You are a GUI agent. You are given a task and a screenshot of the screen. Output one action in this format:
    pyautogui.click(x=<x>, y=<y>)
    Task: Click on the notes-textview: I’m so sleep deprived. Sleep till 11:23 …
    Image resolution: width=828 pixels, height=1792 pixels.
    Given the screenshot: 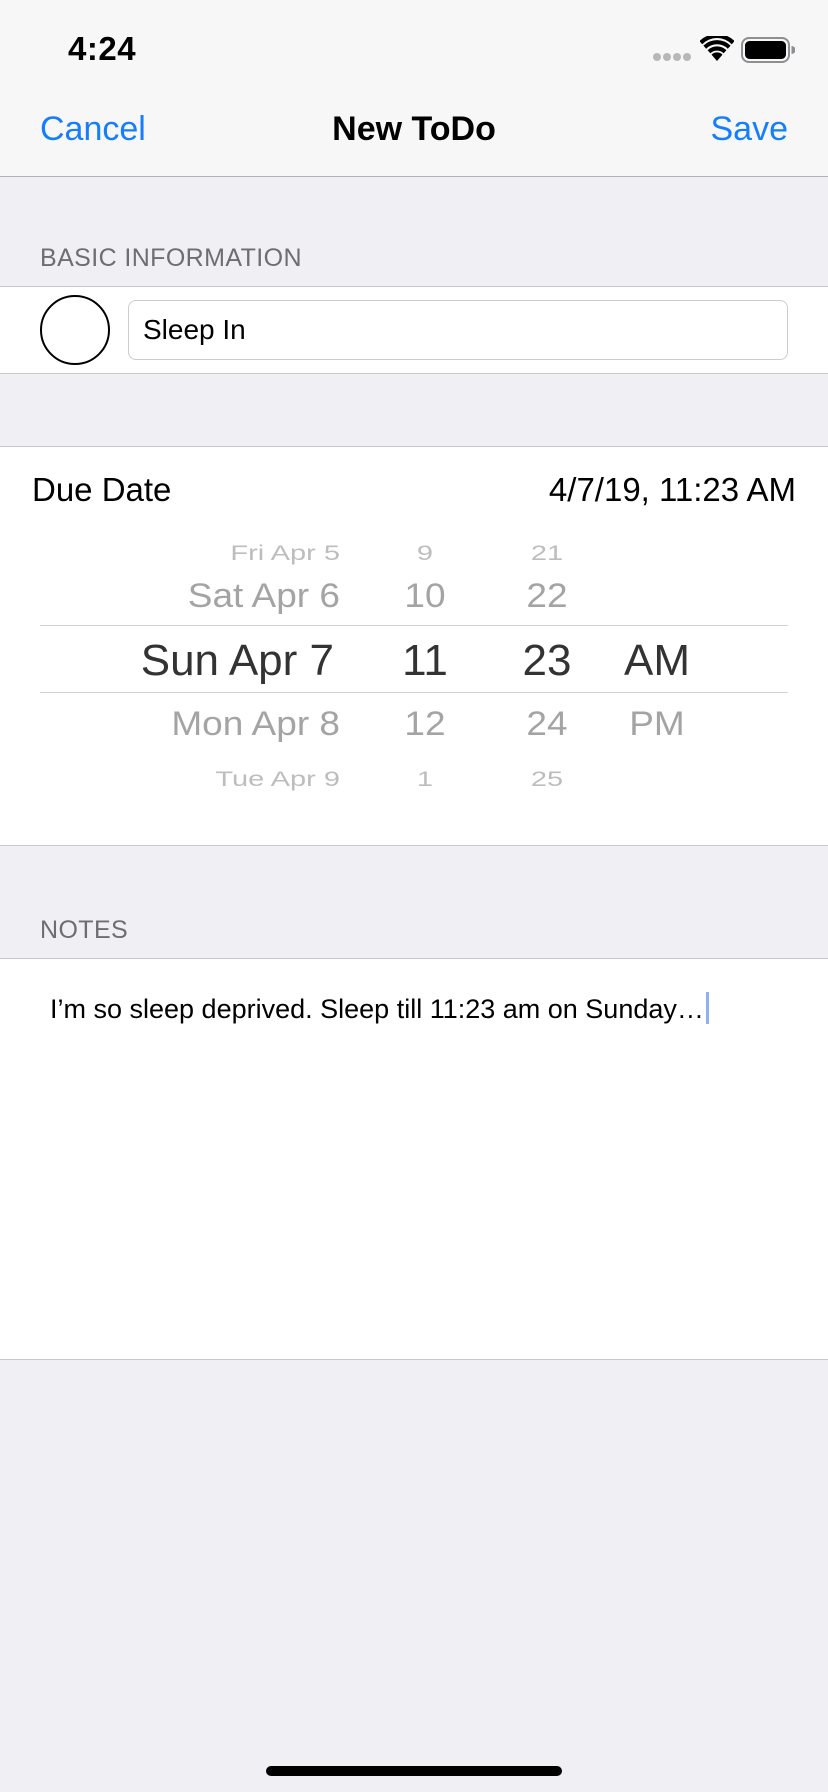 What is the action you would take?
    pyautogui.click(x=379, y=1008)
    